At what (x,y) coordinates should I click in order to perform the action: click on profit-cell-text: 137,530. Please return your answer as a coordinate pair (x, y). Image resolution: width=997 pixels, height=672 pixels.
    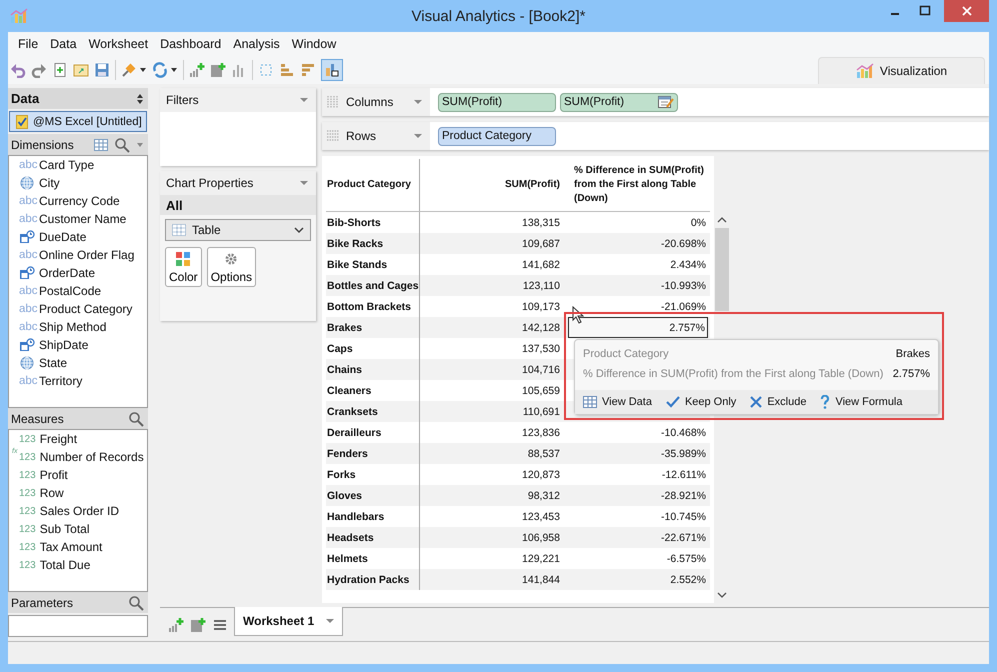
    Looking at the image, I should click on (541, 348).